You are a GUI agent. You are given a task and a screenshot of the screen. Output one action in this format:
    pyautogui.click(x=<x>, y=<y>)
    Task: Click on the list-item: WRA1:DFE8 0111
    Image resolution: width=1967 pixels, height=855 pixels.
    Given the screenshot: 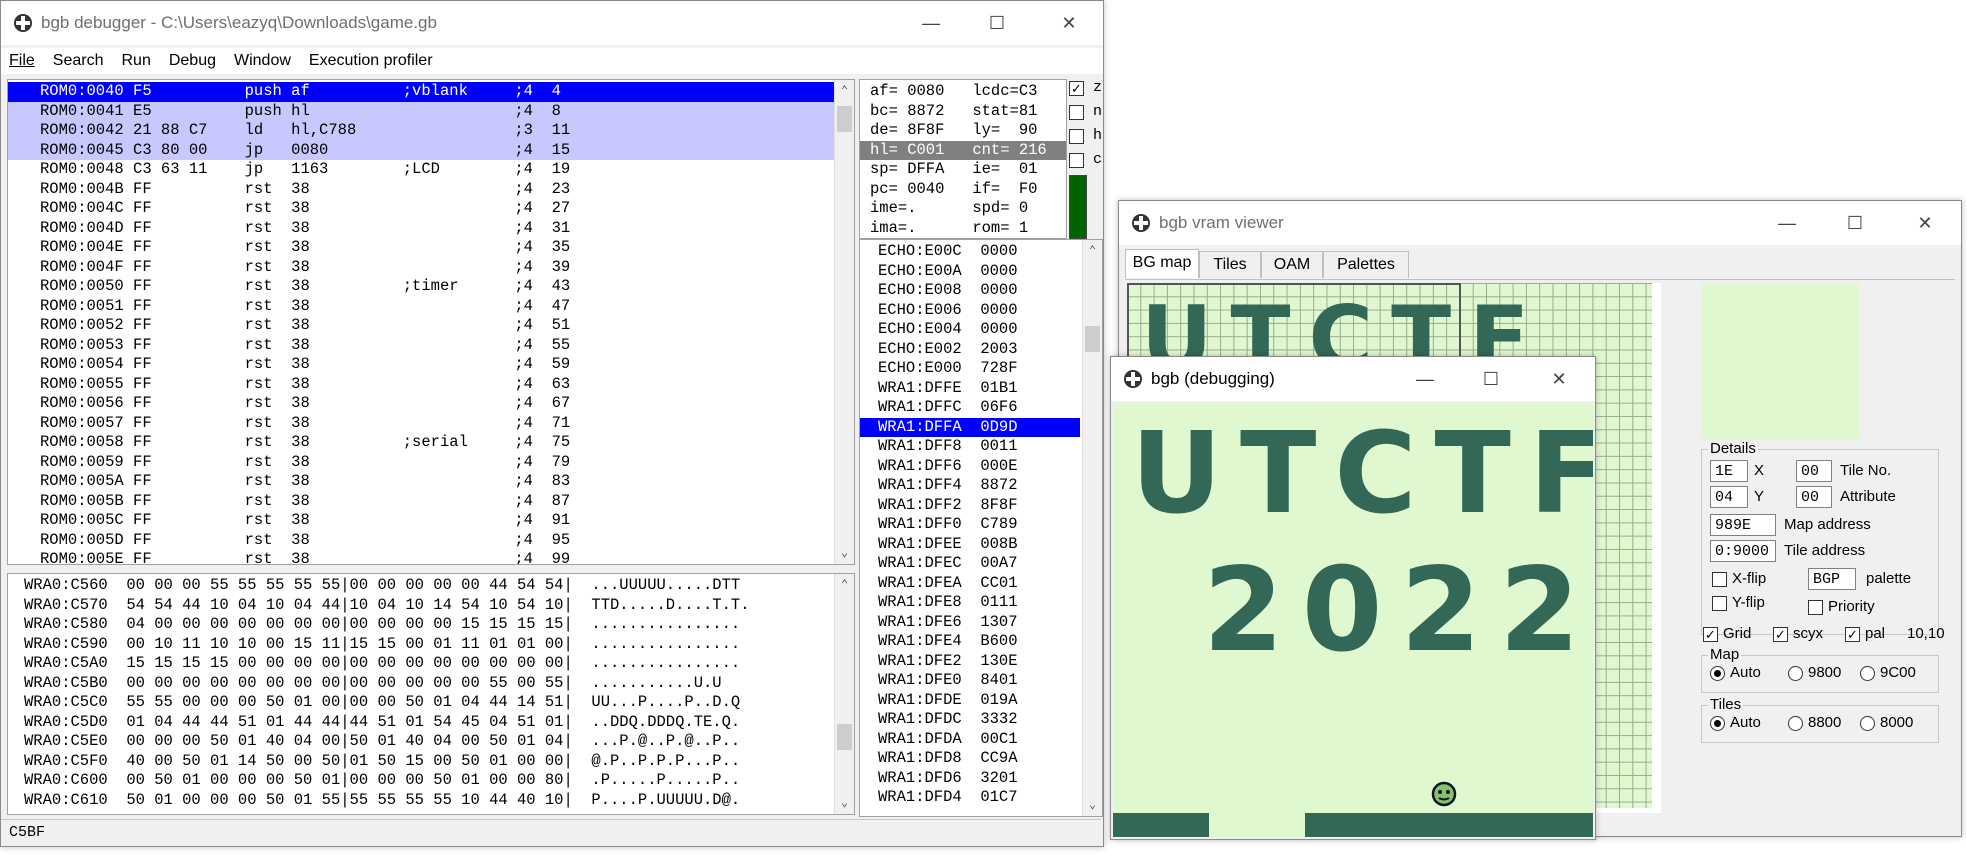 What is the action you would take?
    pyautogui.click(x=970, y=603)
    